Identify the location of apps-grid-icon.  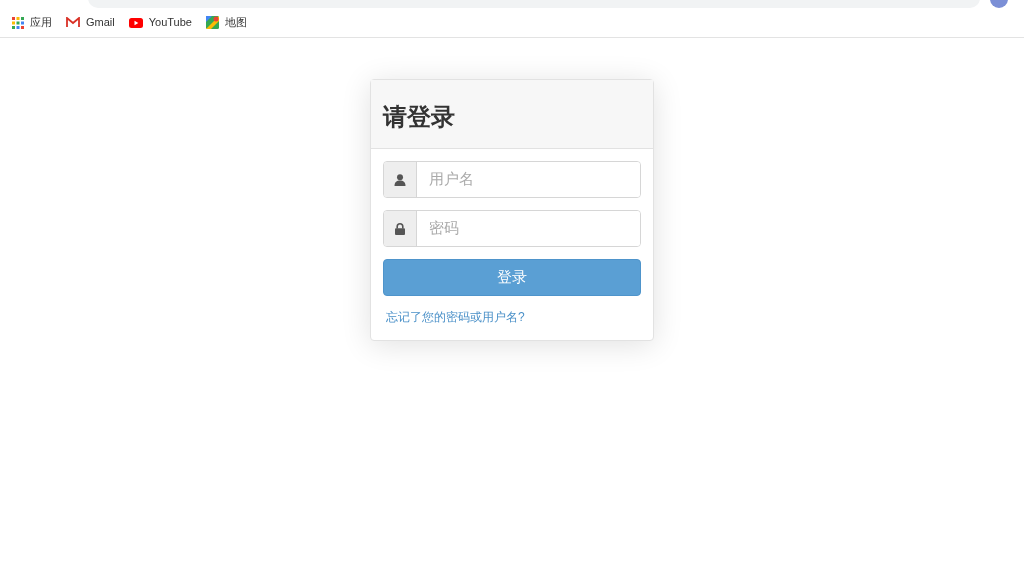
(18, 22).